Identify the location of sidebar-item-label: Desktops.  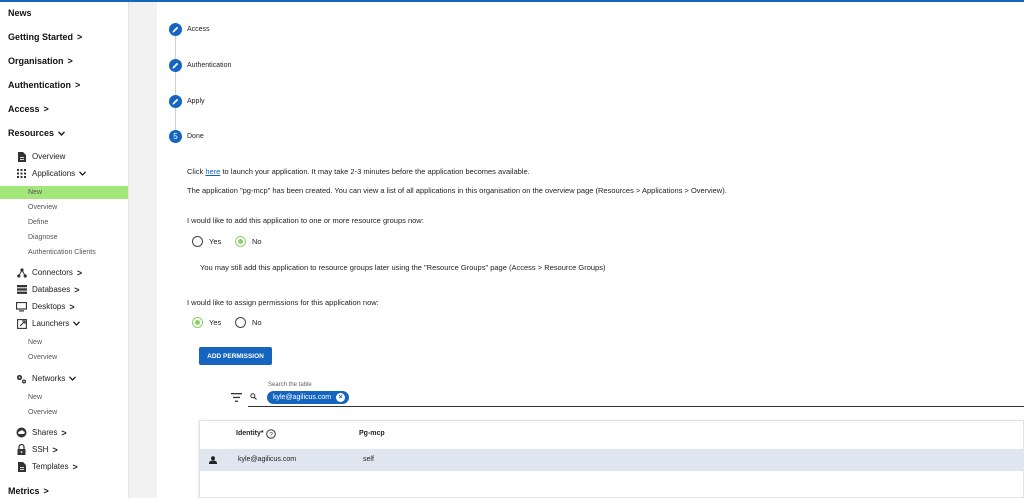
(49, 306).